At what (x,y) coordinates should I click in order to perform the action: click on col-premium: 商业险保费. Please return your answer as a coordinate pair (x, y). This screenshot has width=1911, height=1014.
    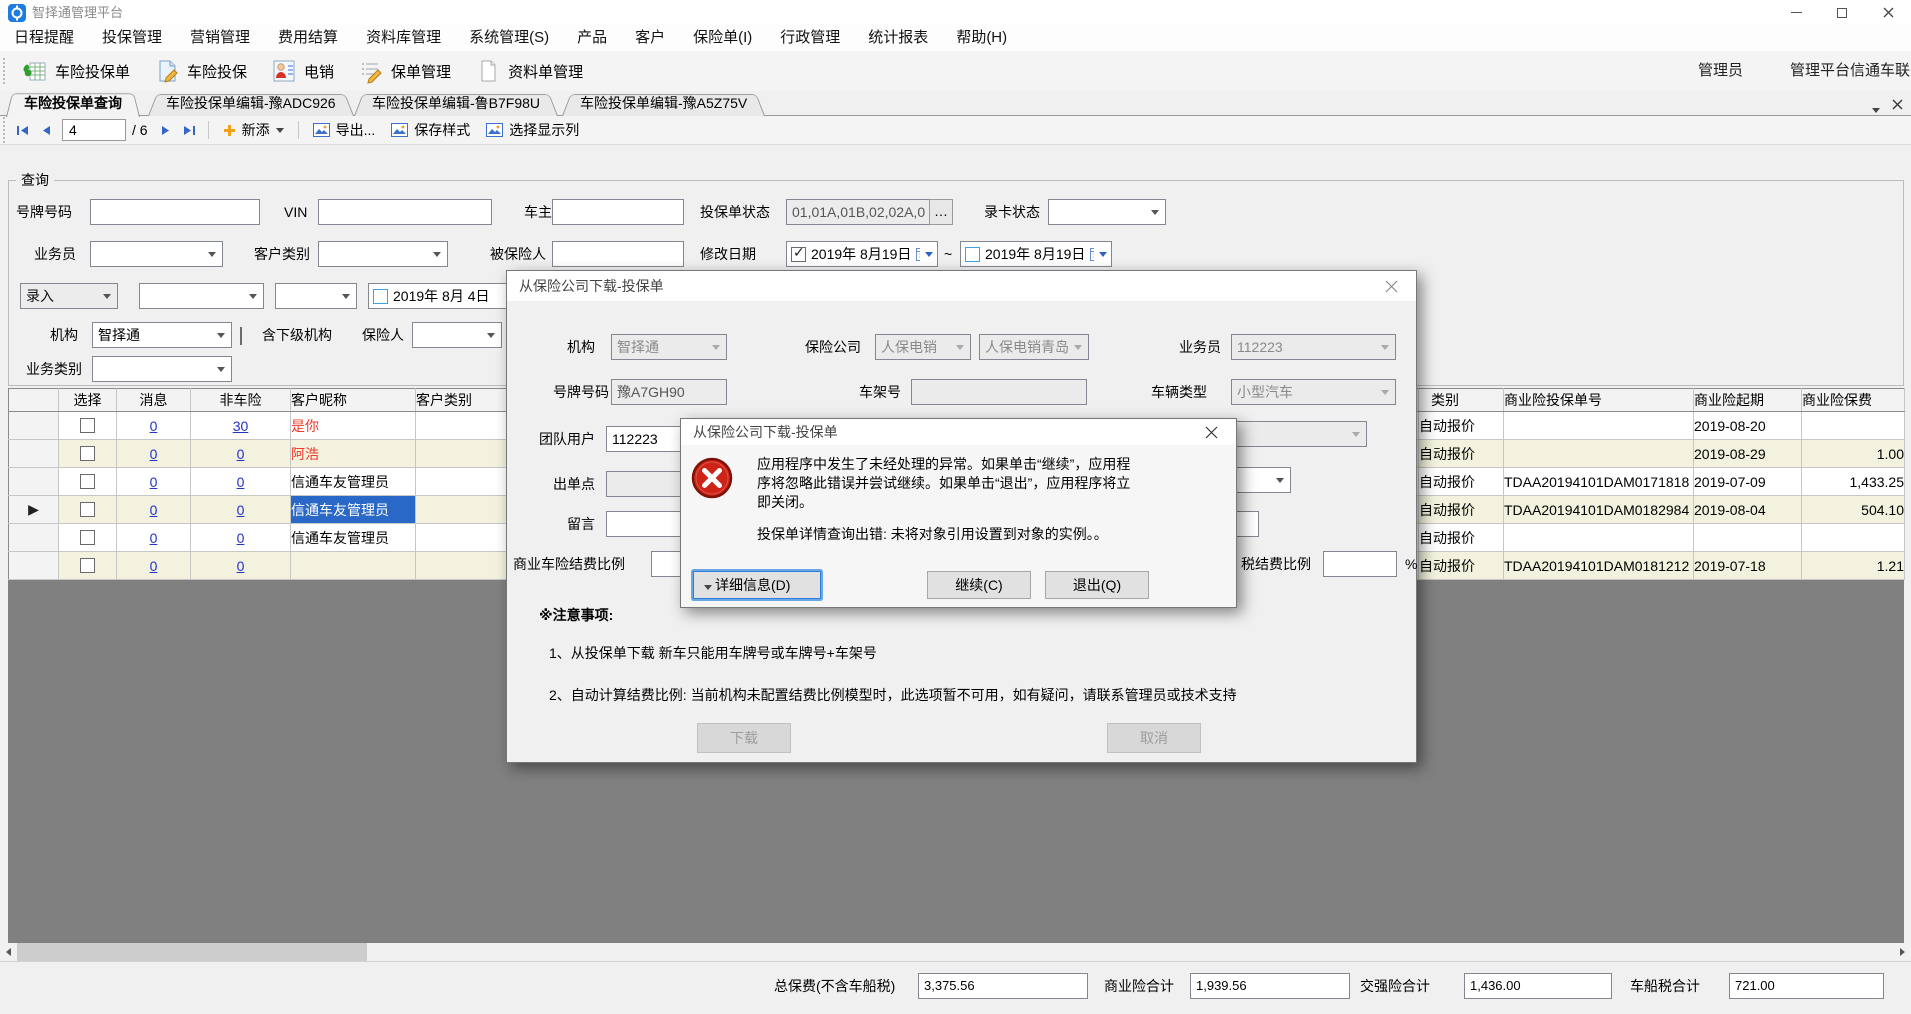
    Looking at the image, I should click on (1853, 400).